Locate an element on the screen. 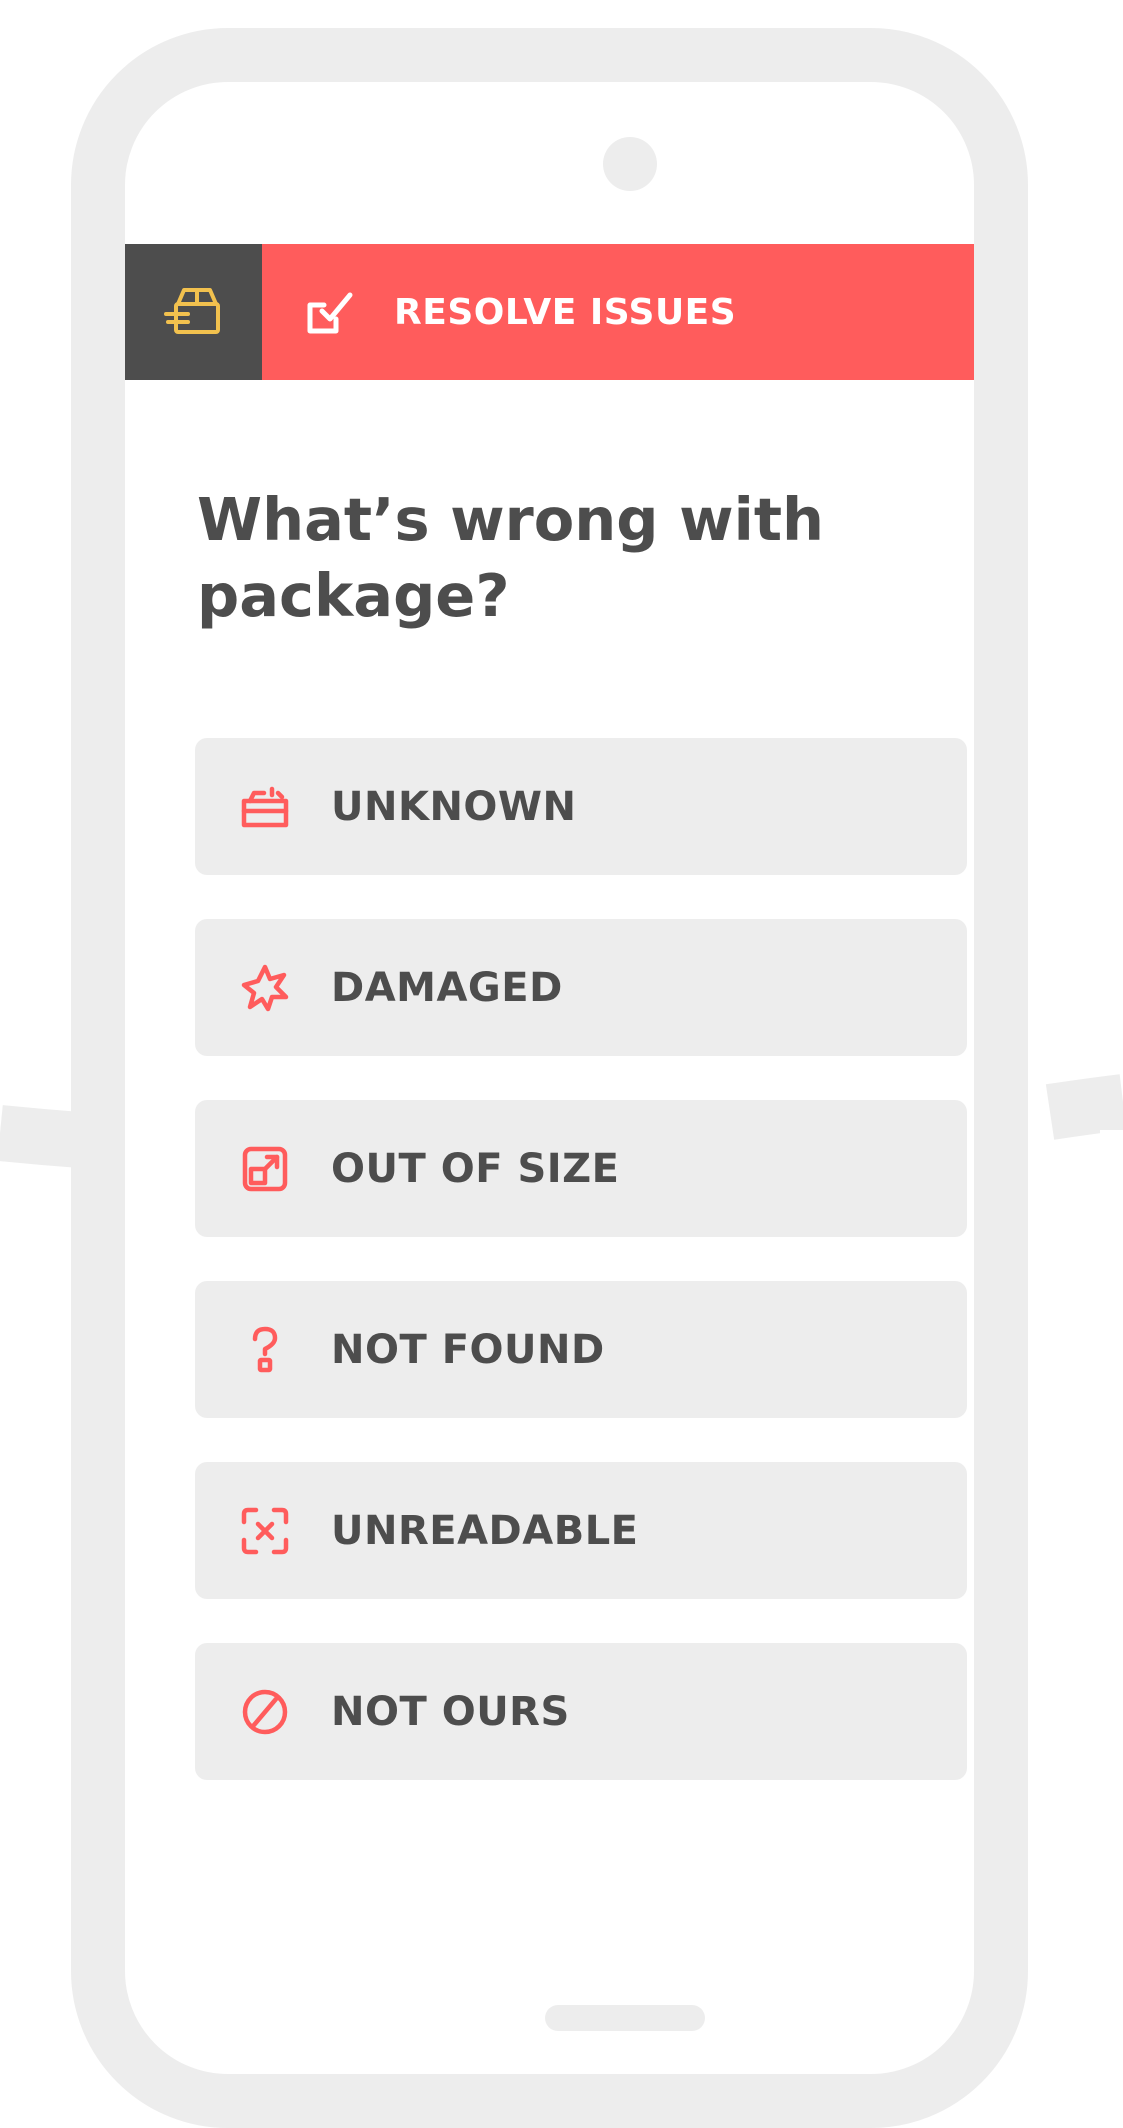 This screenshot has width=1123, height=2128. app-logo is located at coordinates (193, 312).